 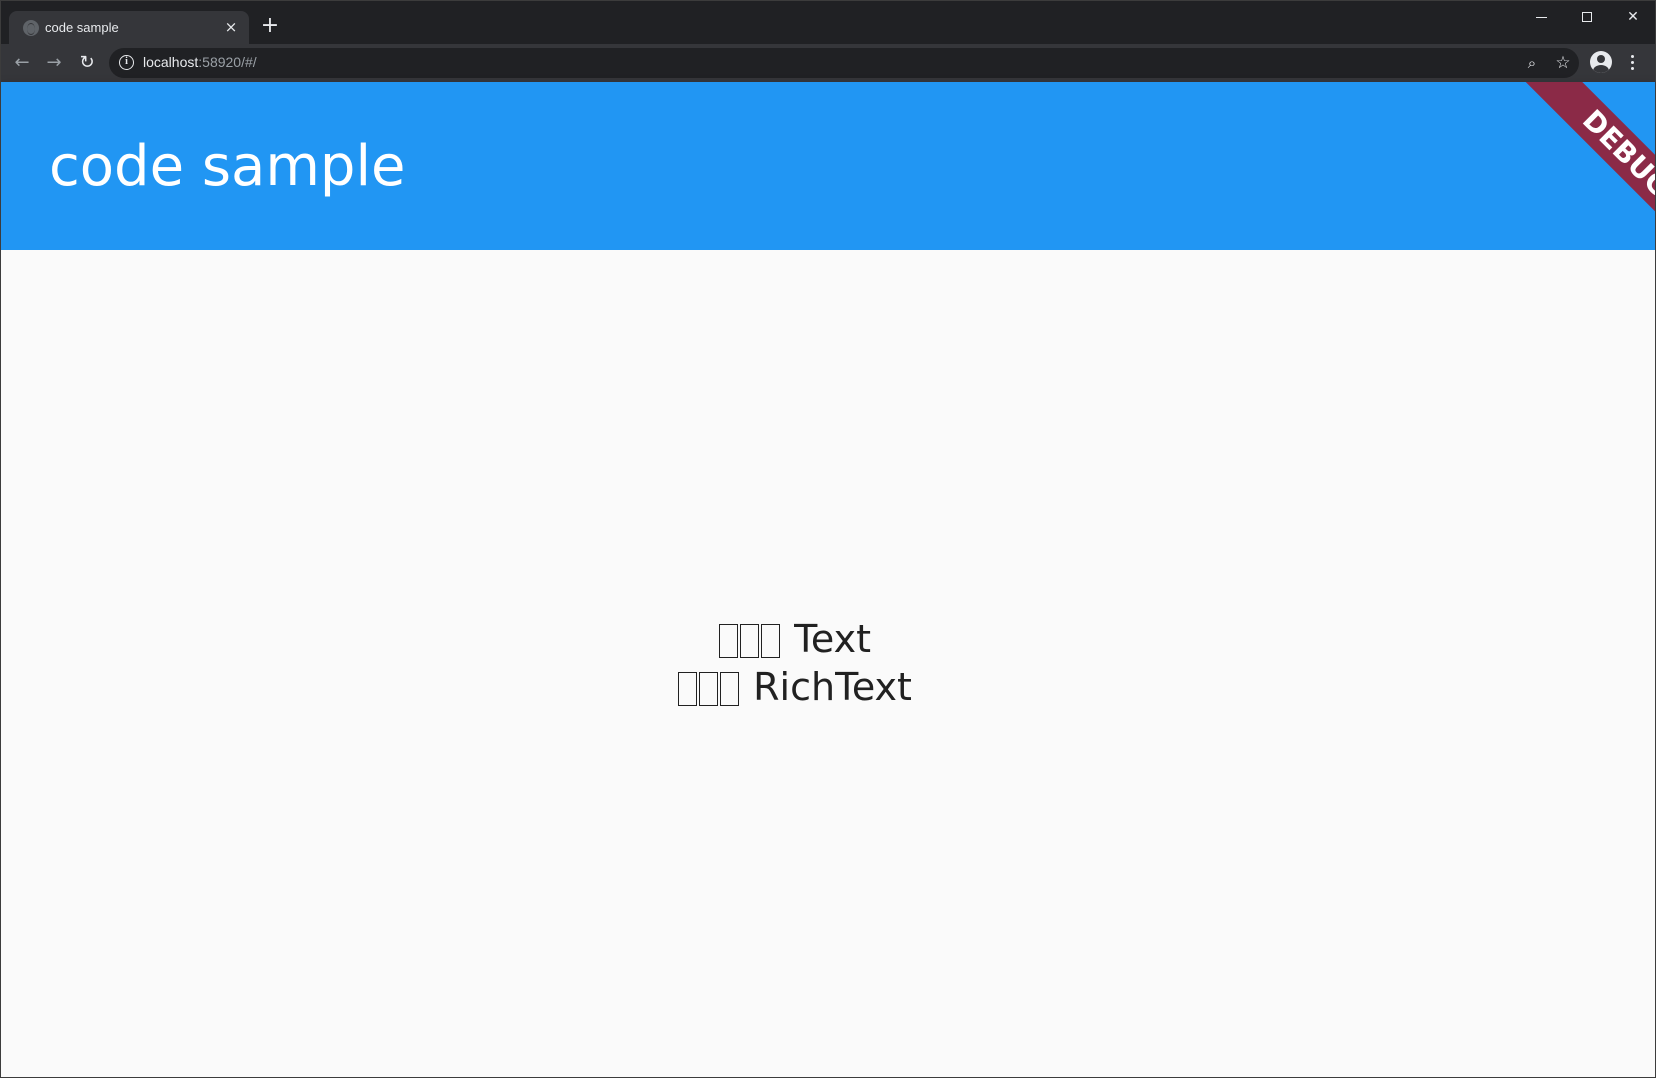 I want to click on url-path: :58920/#/, so click(x=227, y=62).